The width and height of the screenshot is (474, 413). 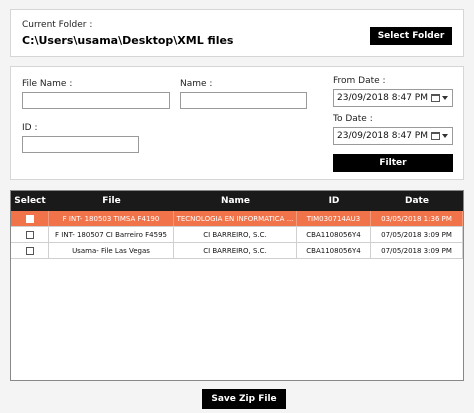 I want to click on name-input, so click(x=243, y=100).